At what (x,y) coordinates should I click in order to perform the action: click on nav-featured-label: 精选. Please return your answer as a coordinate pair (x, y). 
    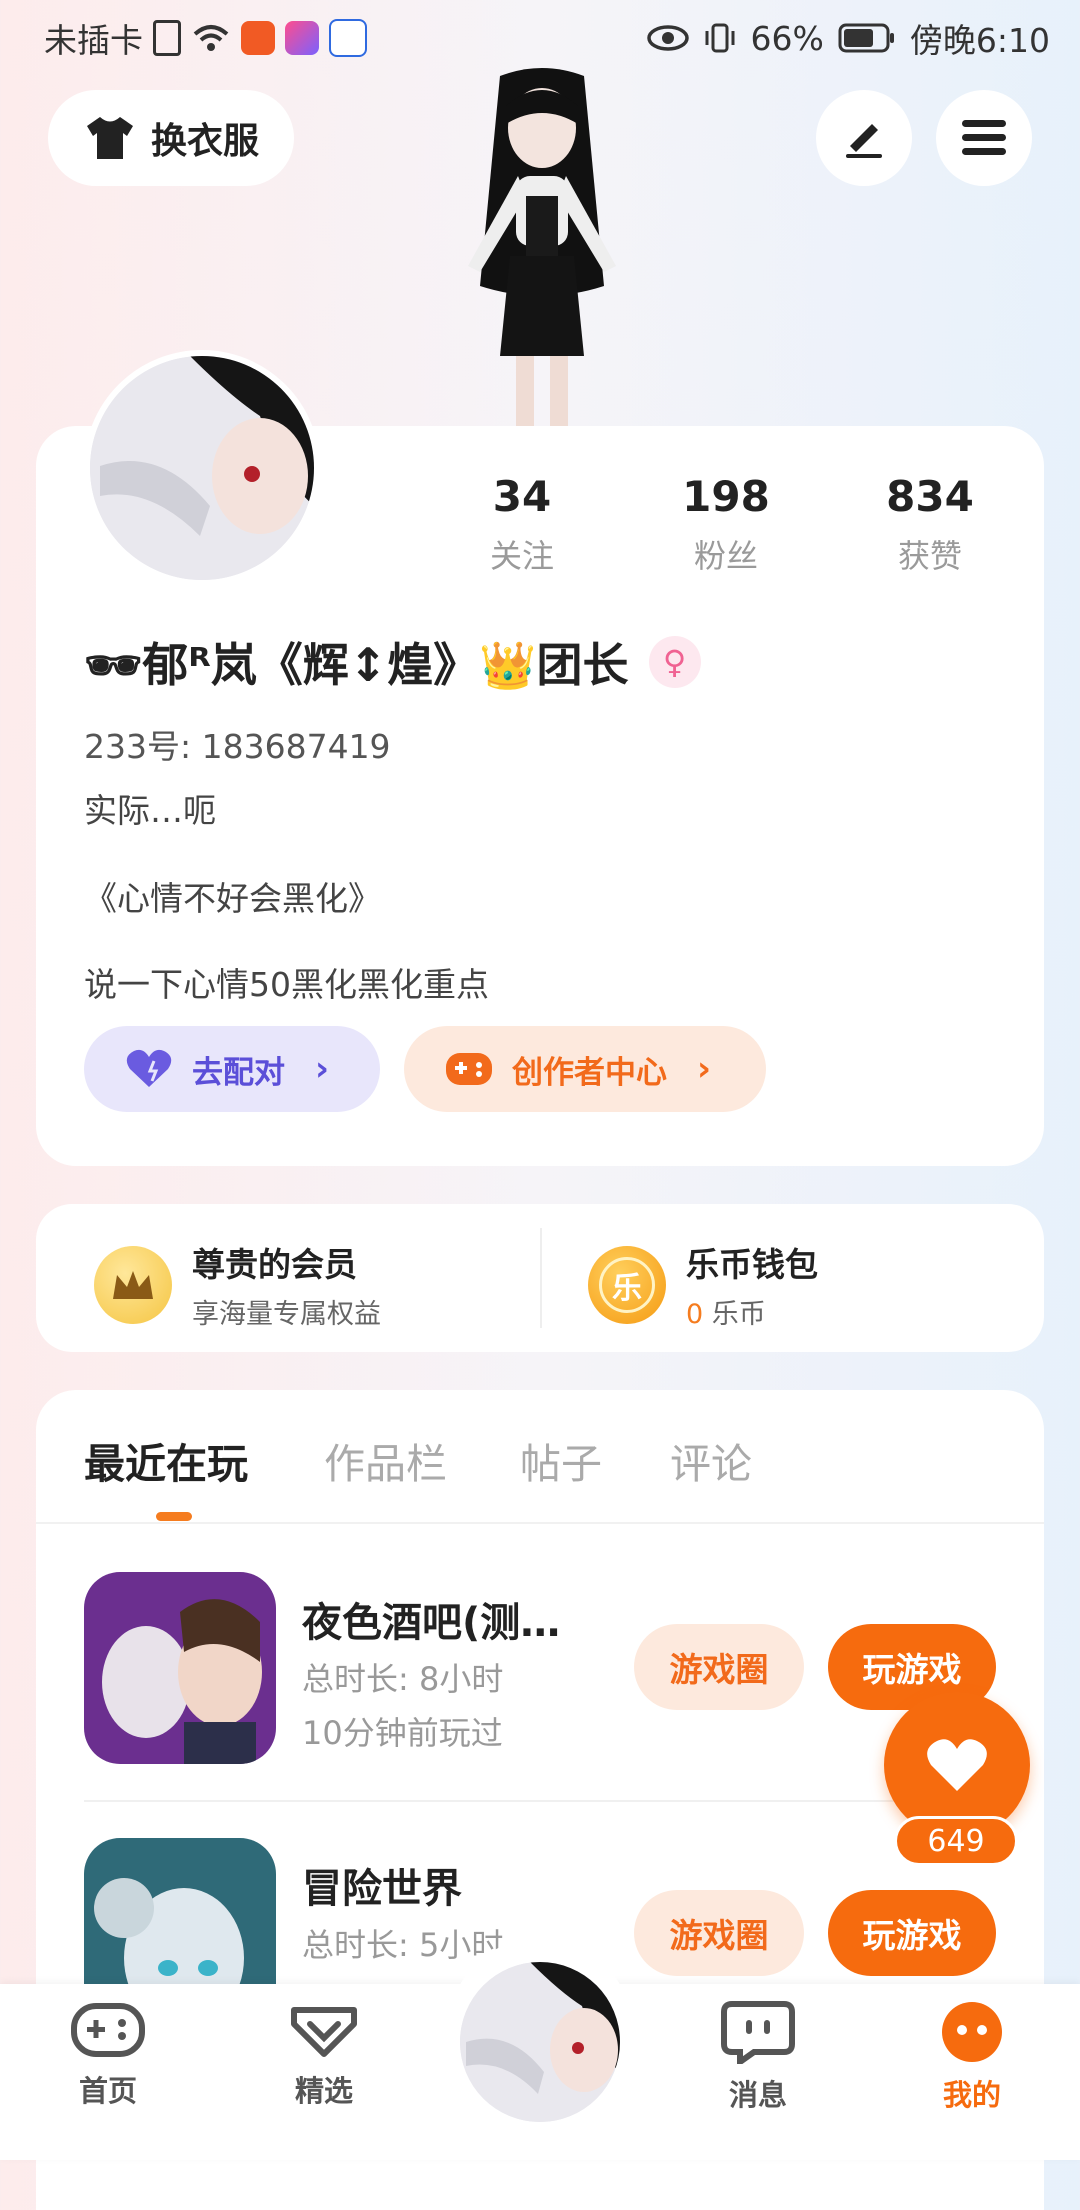
    Looking at the image, I should click on (323, 2091).